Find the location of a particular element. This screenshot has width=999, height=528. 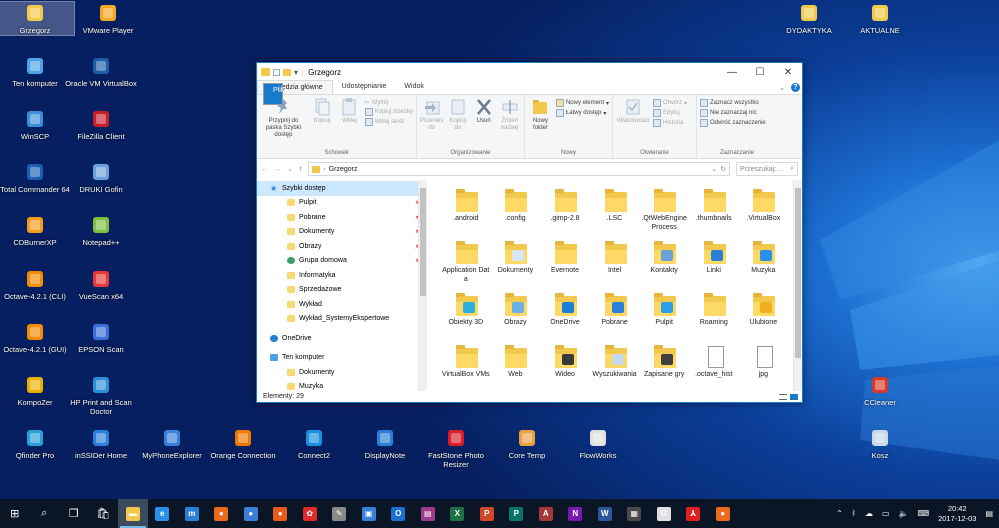

nav-item: Wykład_SystemyEkspertowe is located at coordinates (342, 319).